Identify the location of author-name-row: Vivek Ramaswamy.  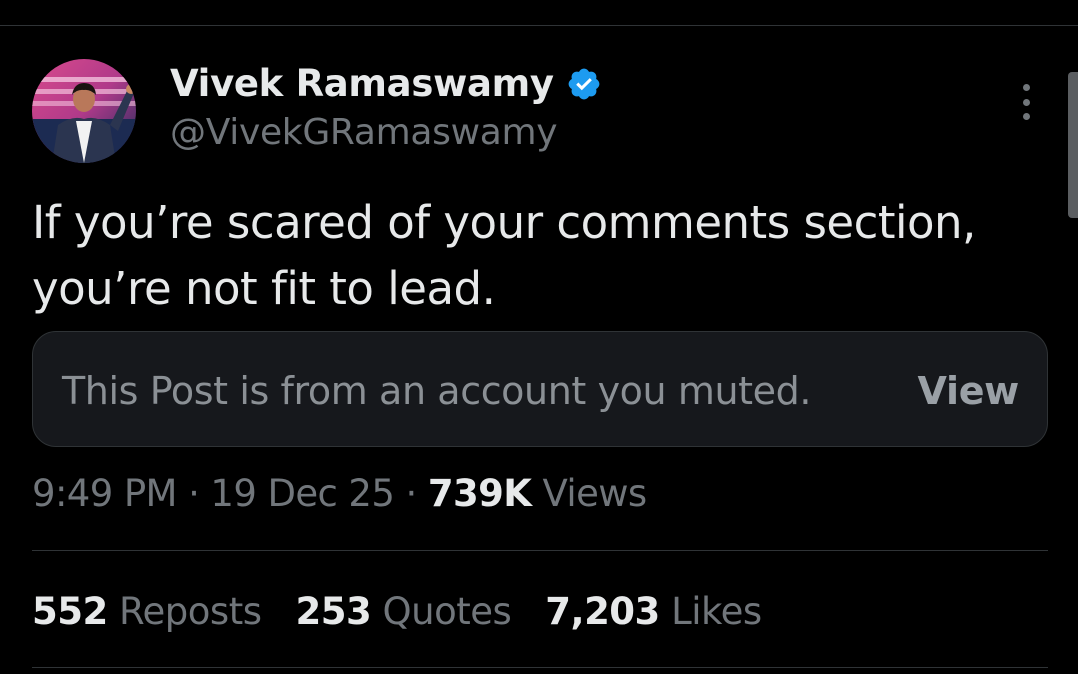
(386, 83).